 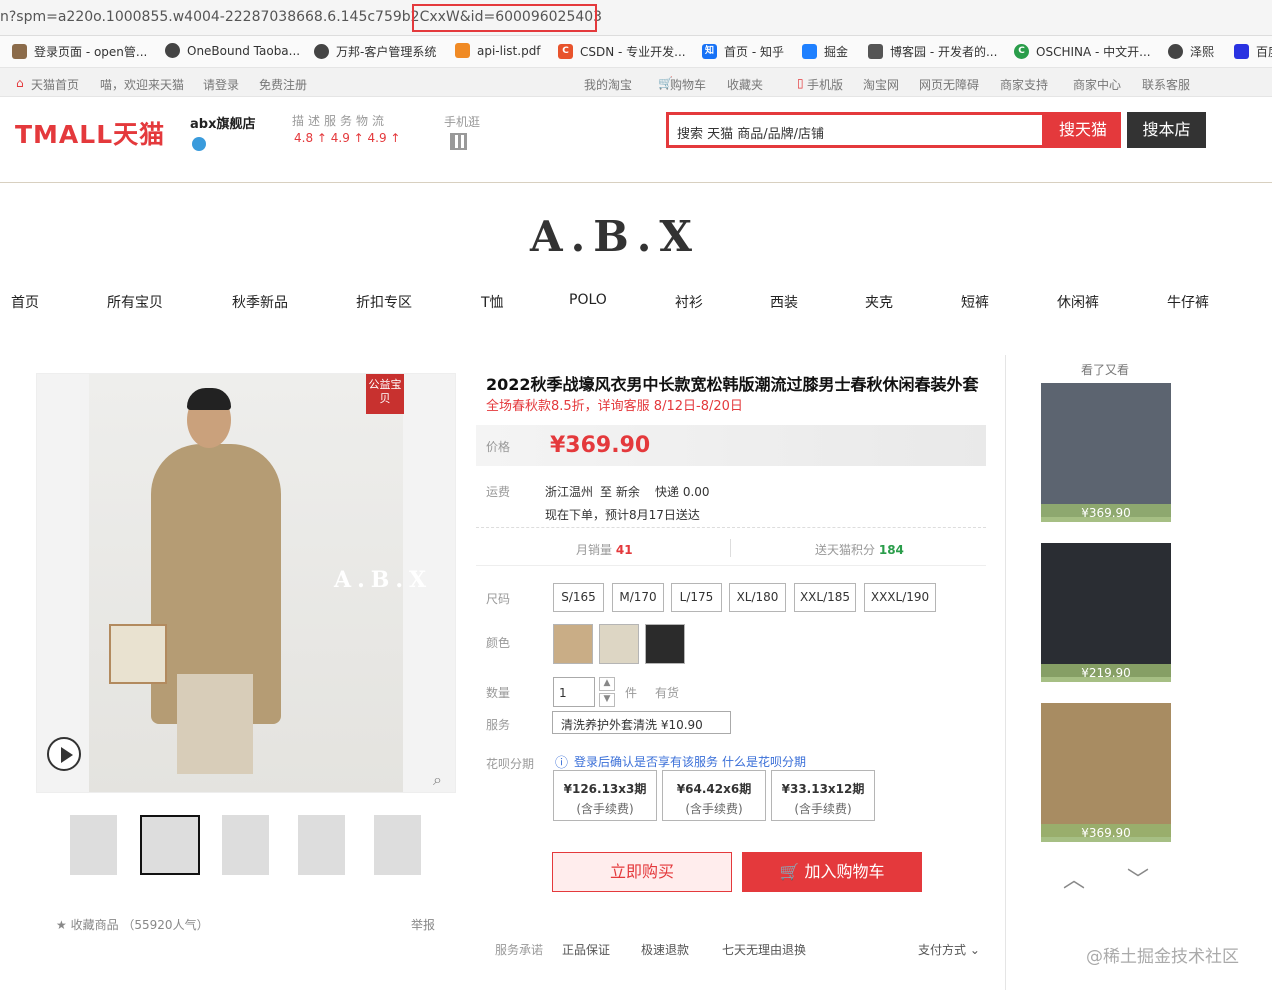 What do you see at coordinates (855, 130) in the screenshot?
I see `search-input: 搜索 天猫 商品/品牌/店铺` at bounding box center [855, 130].